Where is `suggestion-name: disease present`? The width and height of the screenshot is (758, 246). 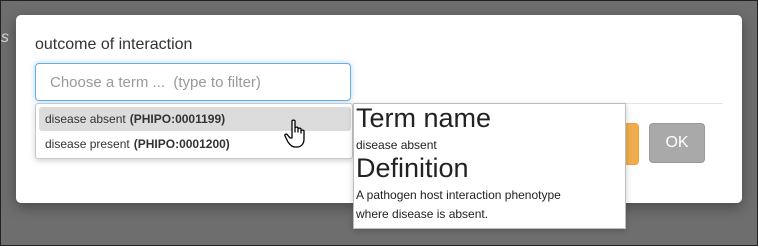
suggestion-name: disease present is located at coordinates (87, 144).